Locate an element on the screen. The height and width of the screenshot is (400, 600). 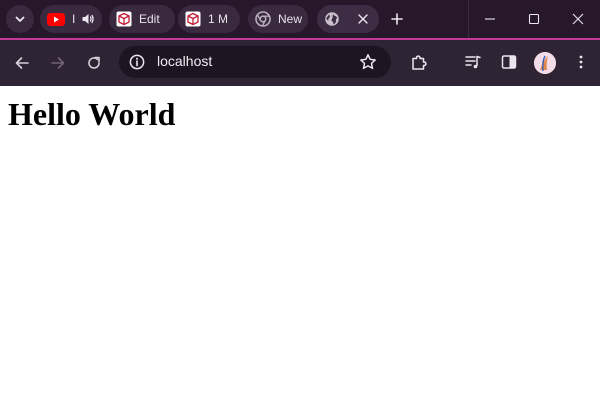
chevron-down-icon is located at coordinates (20, 19).